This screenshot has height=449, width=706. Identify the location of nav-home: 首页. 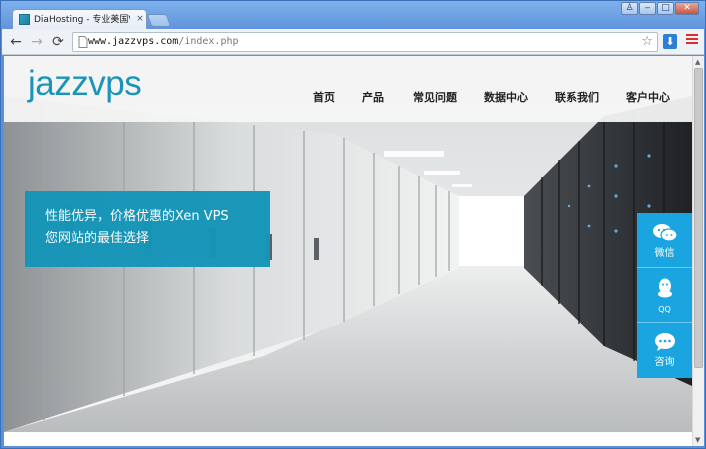
(324, 98).